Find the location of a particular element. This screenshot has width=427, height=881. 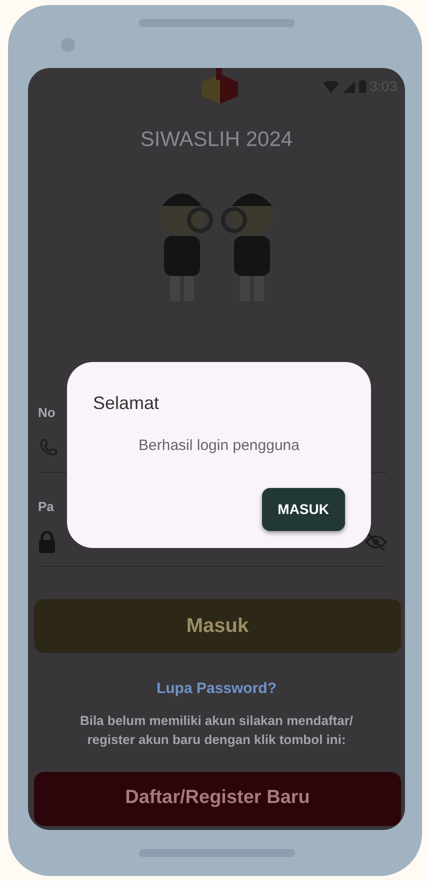

dialog-title: Selamat is located at coordinates (126, 403).